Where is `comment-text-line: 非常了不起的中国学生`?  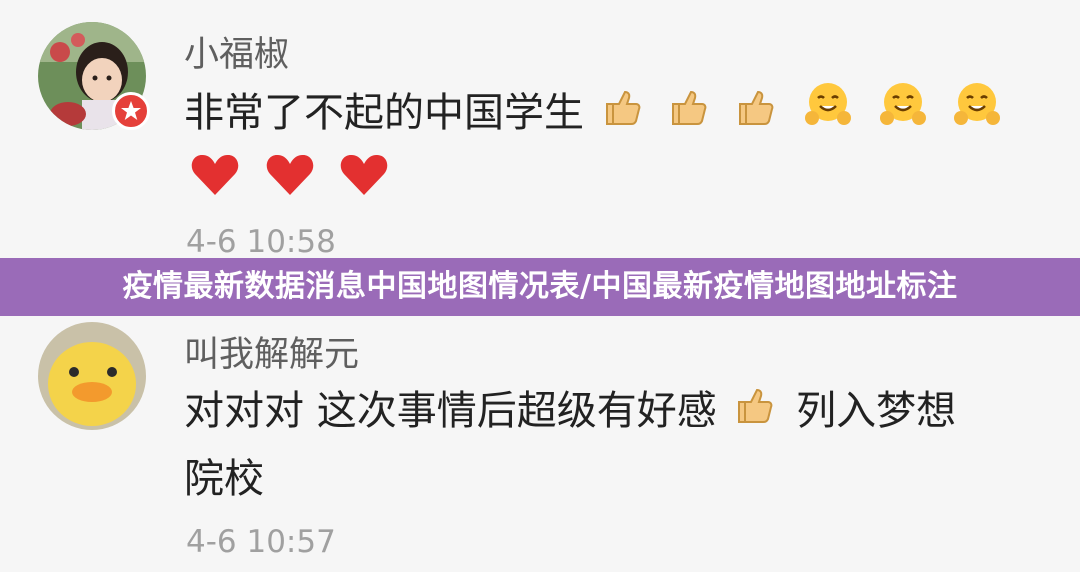
comment-text-line: 非常了不起的中国学生 is located at coordinates (384, 113).